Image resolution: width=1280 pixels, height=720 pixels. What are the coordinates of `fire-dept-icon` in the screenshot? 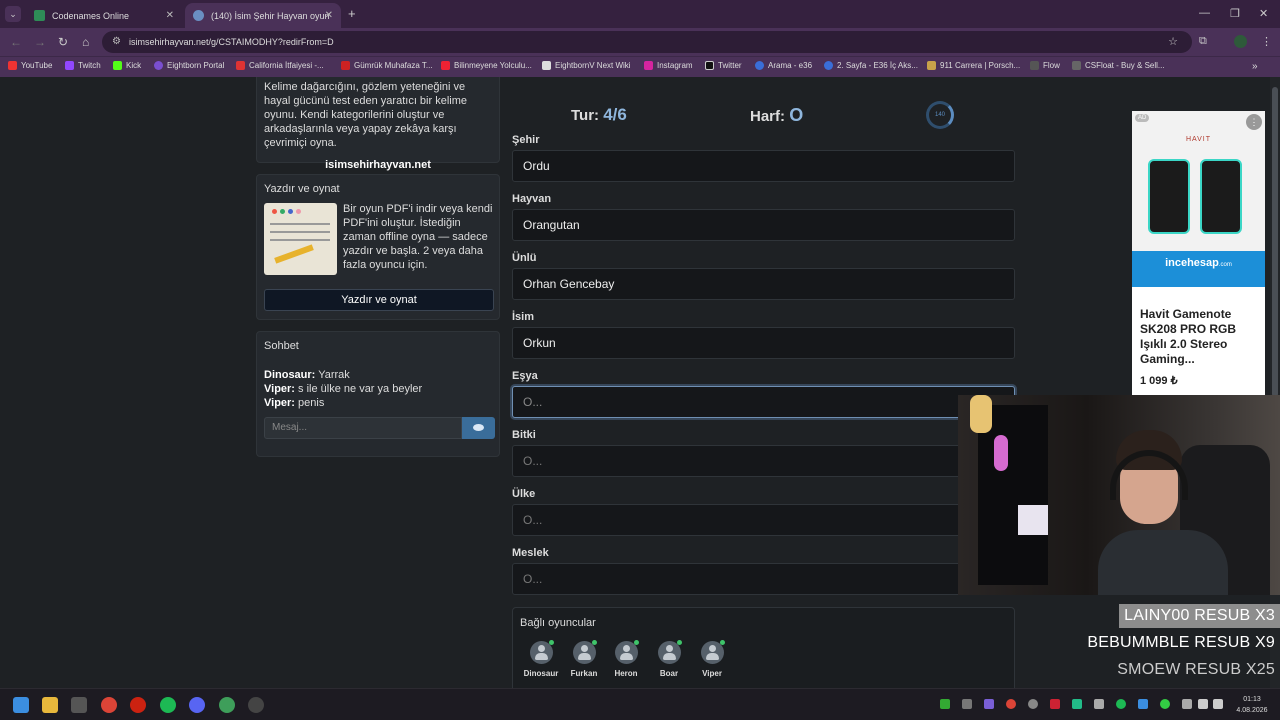 It's located at (240, 65).